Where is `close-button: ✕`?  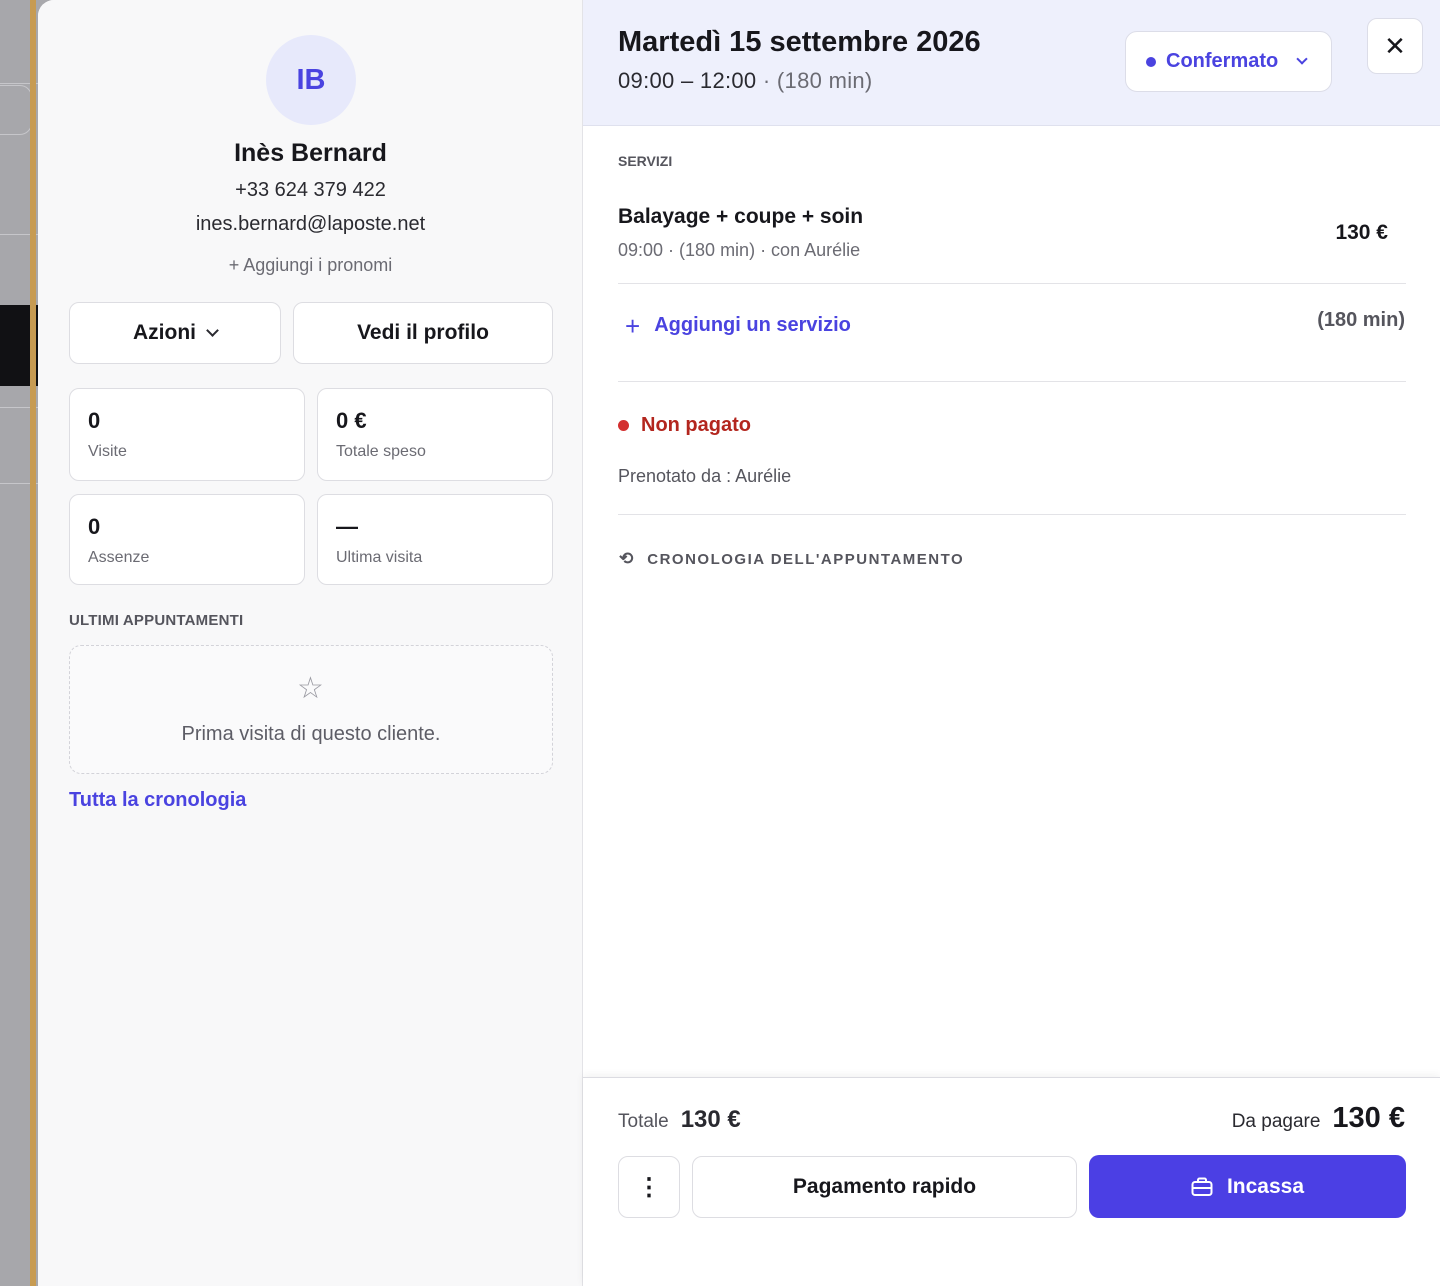 close-button: ✕ is located at coordinates (1395, 46).